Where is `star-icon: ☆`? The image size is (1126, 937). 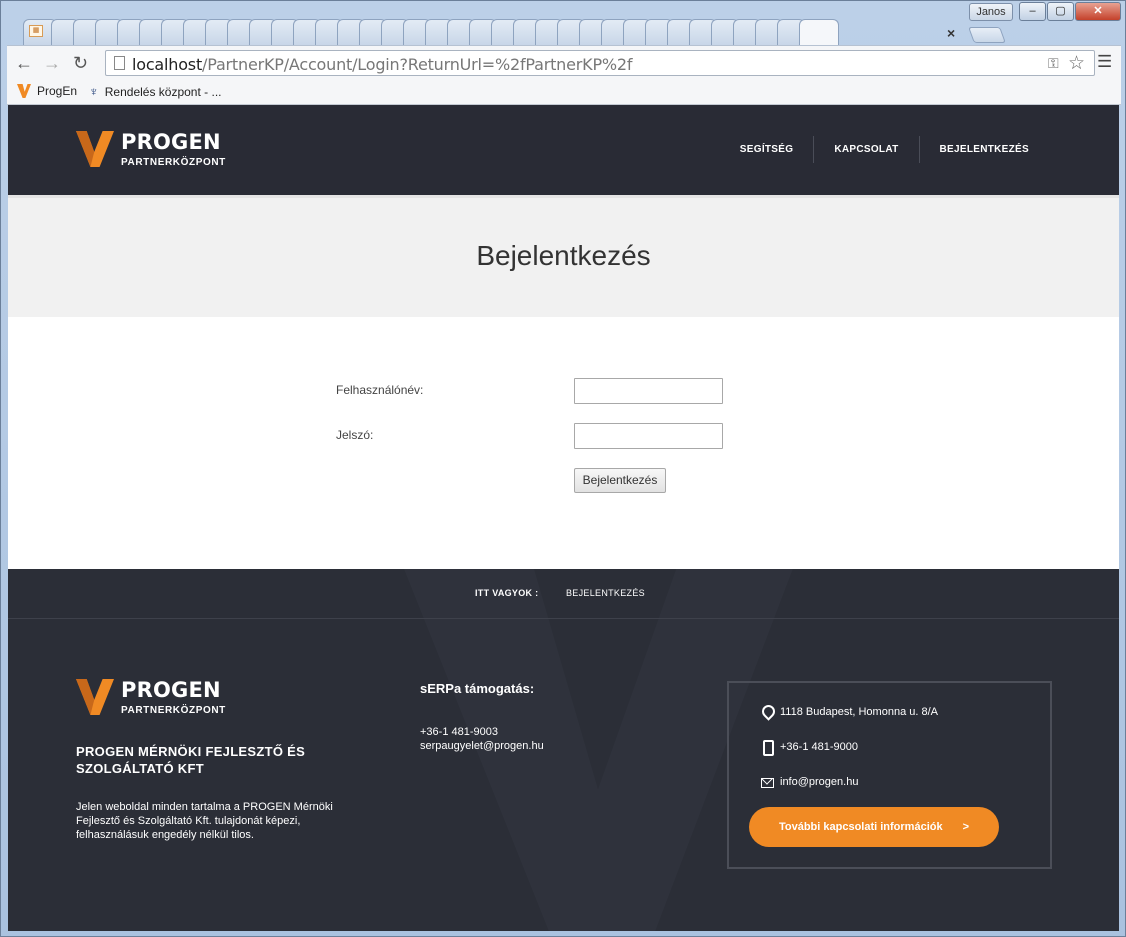 star-icon: ☆ is located at coordinates (1076, 63).